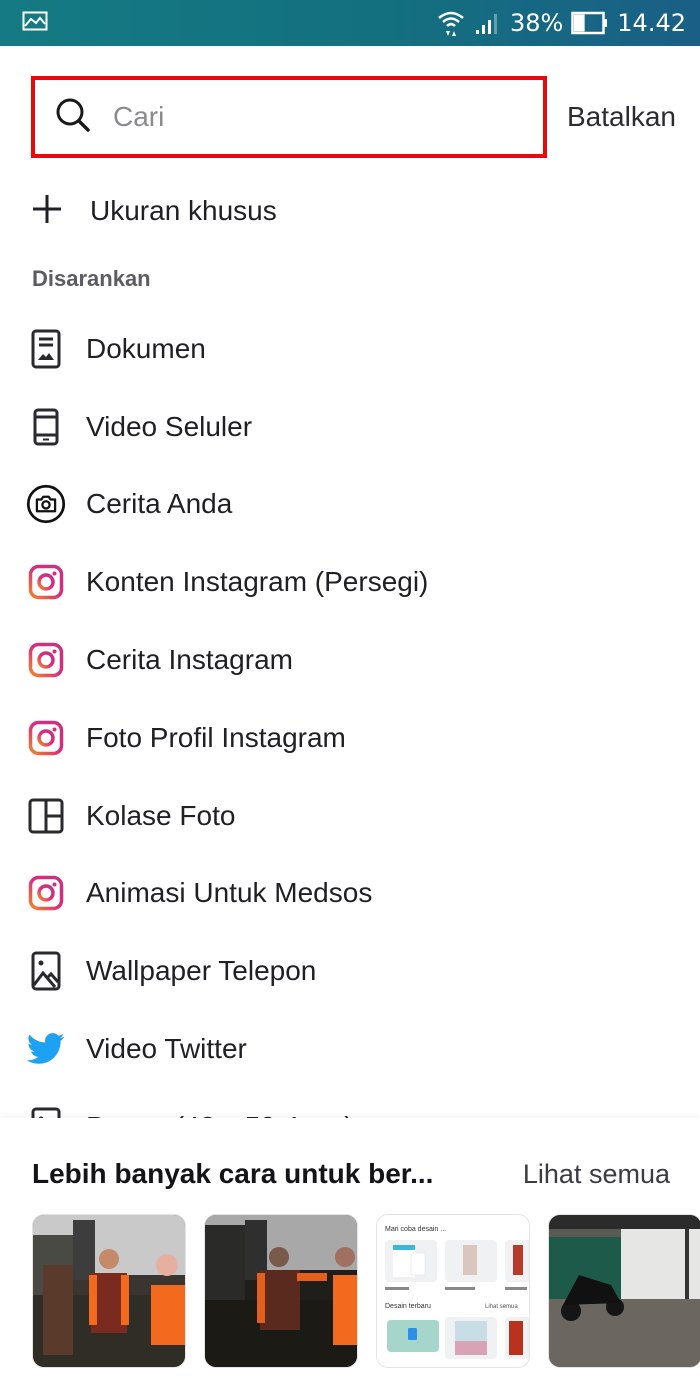 The image size is (700, 1400). Describe the element at coordinates (501, 1307) in the screenshot. I see `thumb-sublink: Lihat semua` at that location.